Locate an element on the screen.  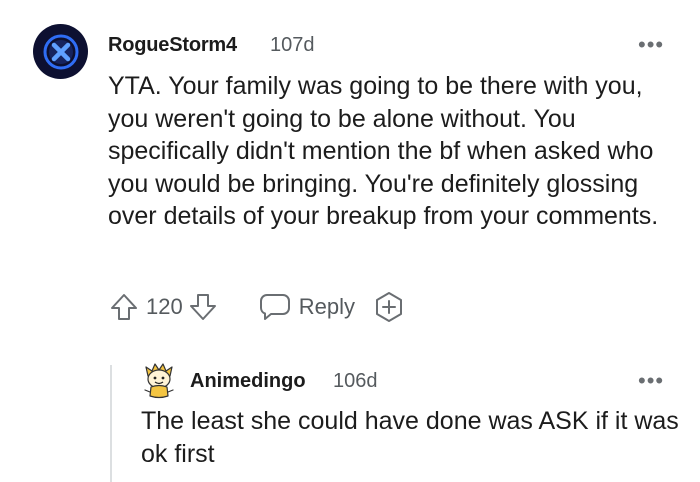
reply-label: Reply is located at coordinates (326, 306).